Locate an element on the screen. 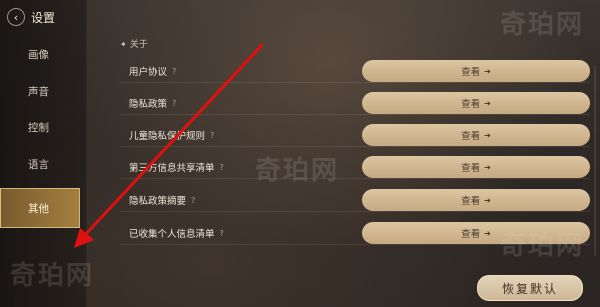 This screenshot has height=307, width=600. row-label: 儿童隐私保护规则? is located at coordinates (167, 135).